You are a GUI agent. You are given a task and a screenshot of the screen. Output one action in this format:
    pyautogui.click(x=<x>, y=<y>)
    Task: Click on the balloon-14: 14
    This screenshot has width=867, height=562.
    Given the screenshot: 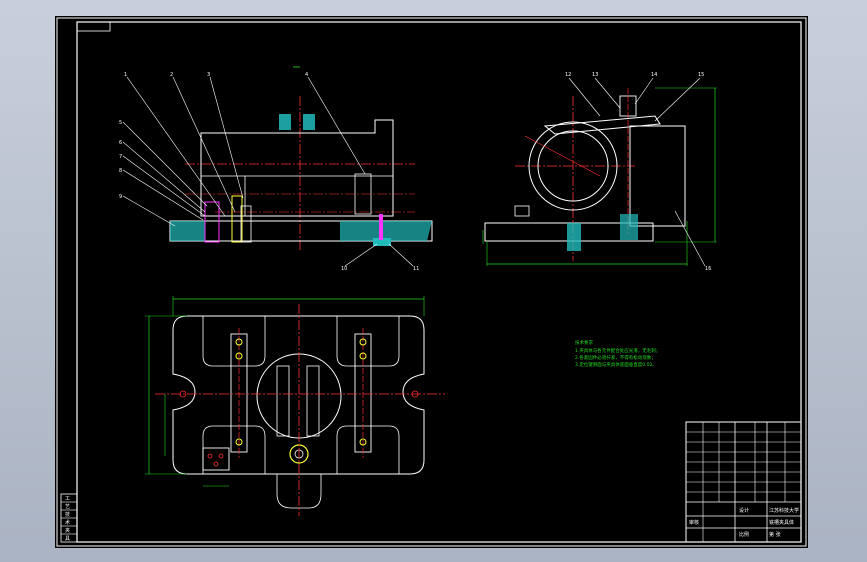 What is the action you would take?
    pyautogui.click(x=654, y=75)
    